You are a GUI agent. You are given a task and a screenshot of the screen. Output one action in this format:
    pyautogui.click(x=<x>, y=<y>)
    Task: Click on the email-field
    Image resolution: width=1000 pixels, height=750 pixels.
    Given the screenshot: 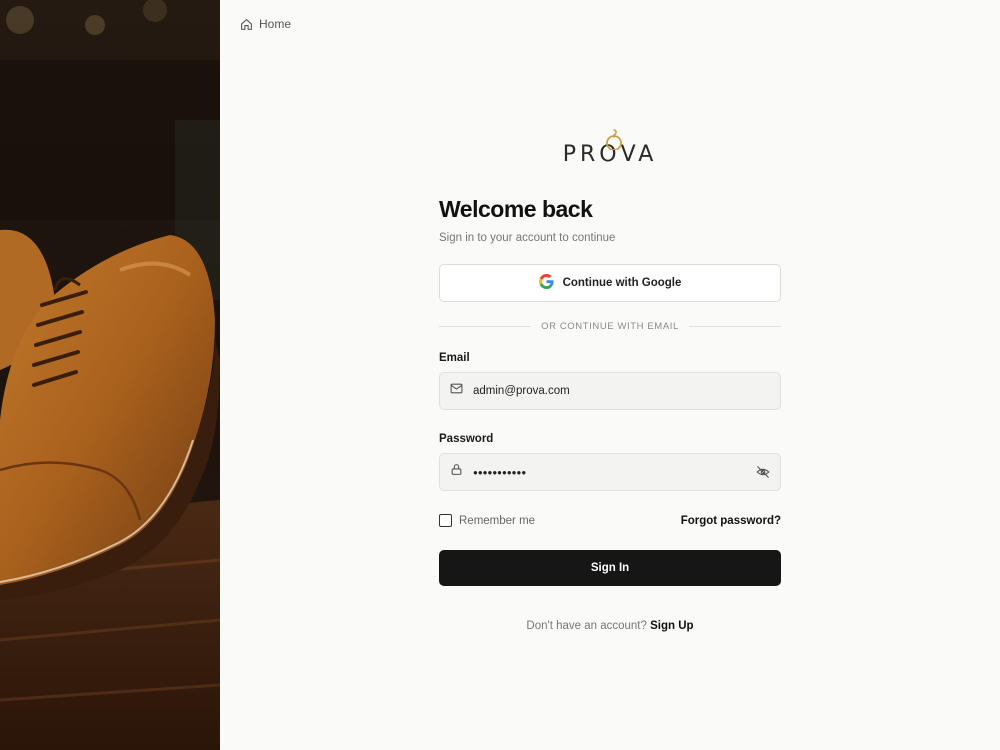 What is the action you would take?
    pyautogui.click(x=610, y=391)
    